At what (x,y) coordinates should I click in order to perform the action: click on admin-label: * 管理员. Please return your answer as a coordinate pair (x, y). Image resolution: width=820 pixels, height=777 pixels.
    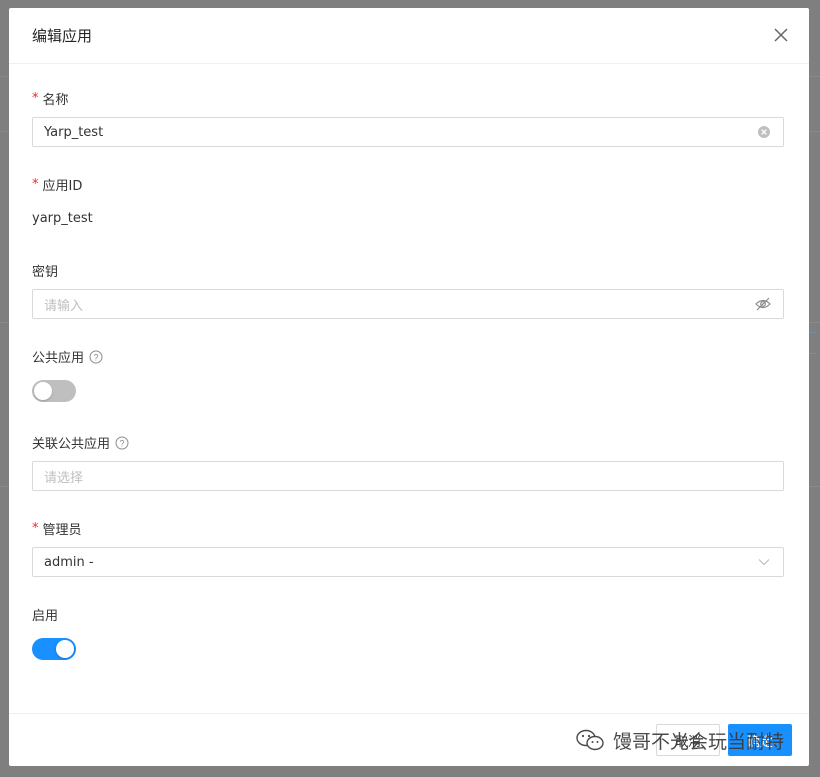
    Looking at the image, I should click on (57, 528).